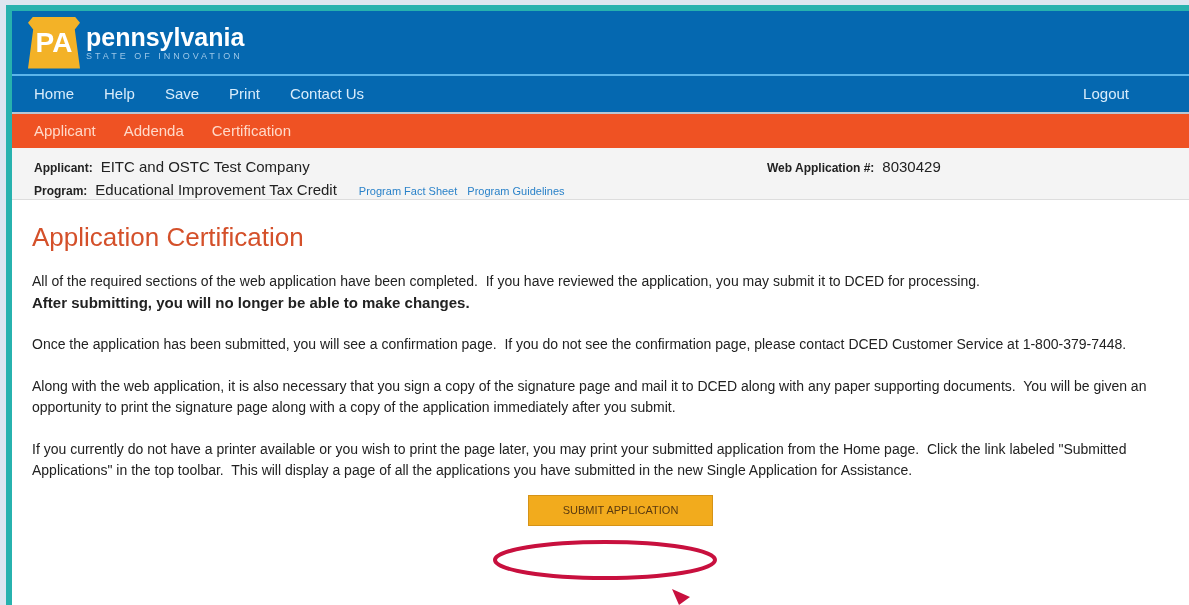 The image size is (1189, 605). What do you see at coordinates (61, 191) in the screenshot?
I see `field-label: Program:` at bounding box center [61, 191].